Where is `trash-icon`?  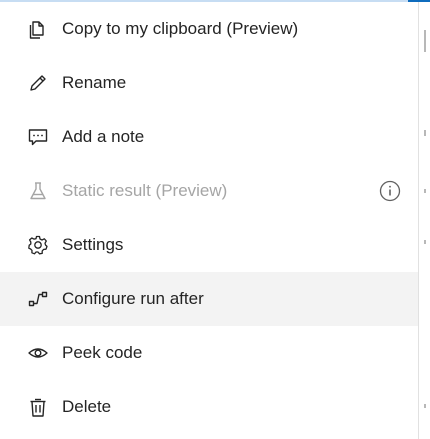
trash-icon is located at coordinates (38, 407).